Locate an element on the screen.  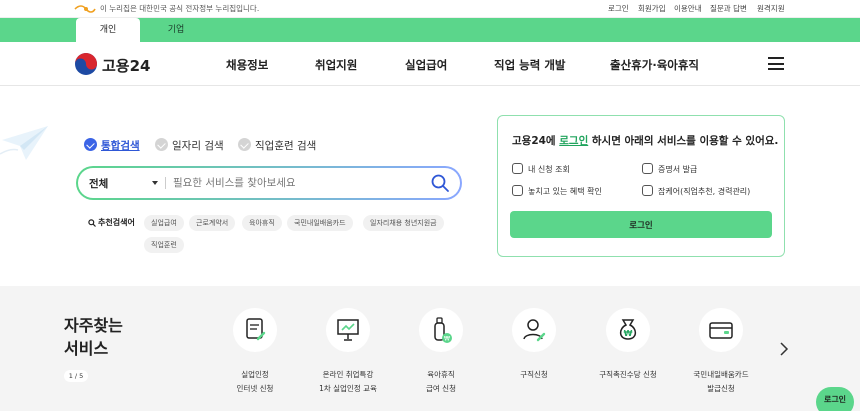
login-card-title: 고용24에 로그인 하시면 아래의 서비스를 이용할 수 있어요. is located at coordinates (645, 141).